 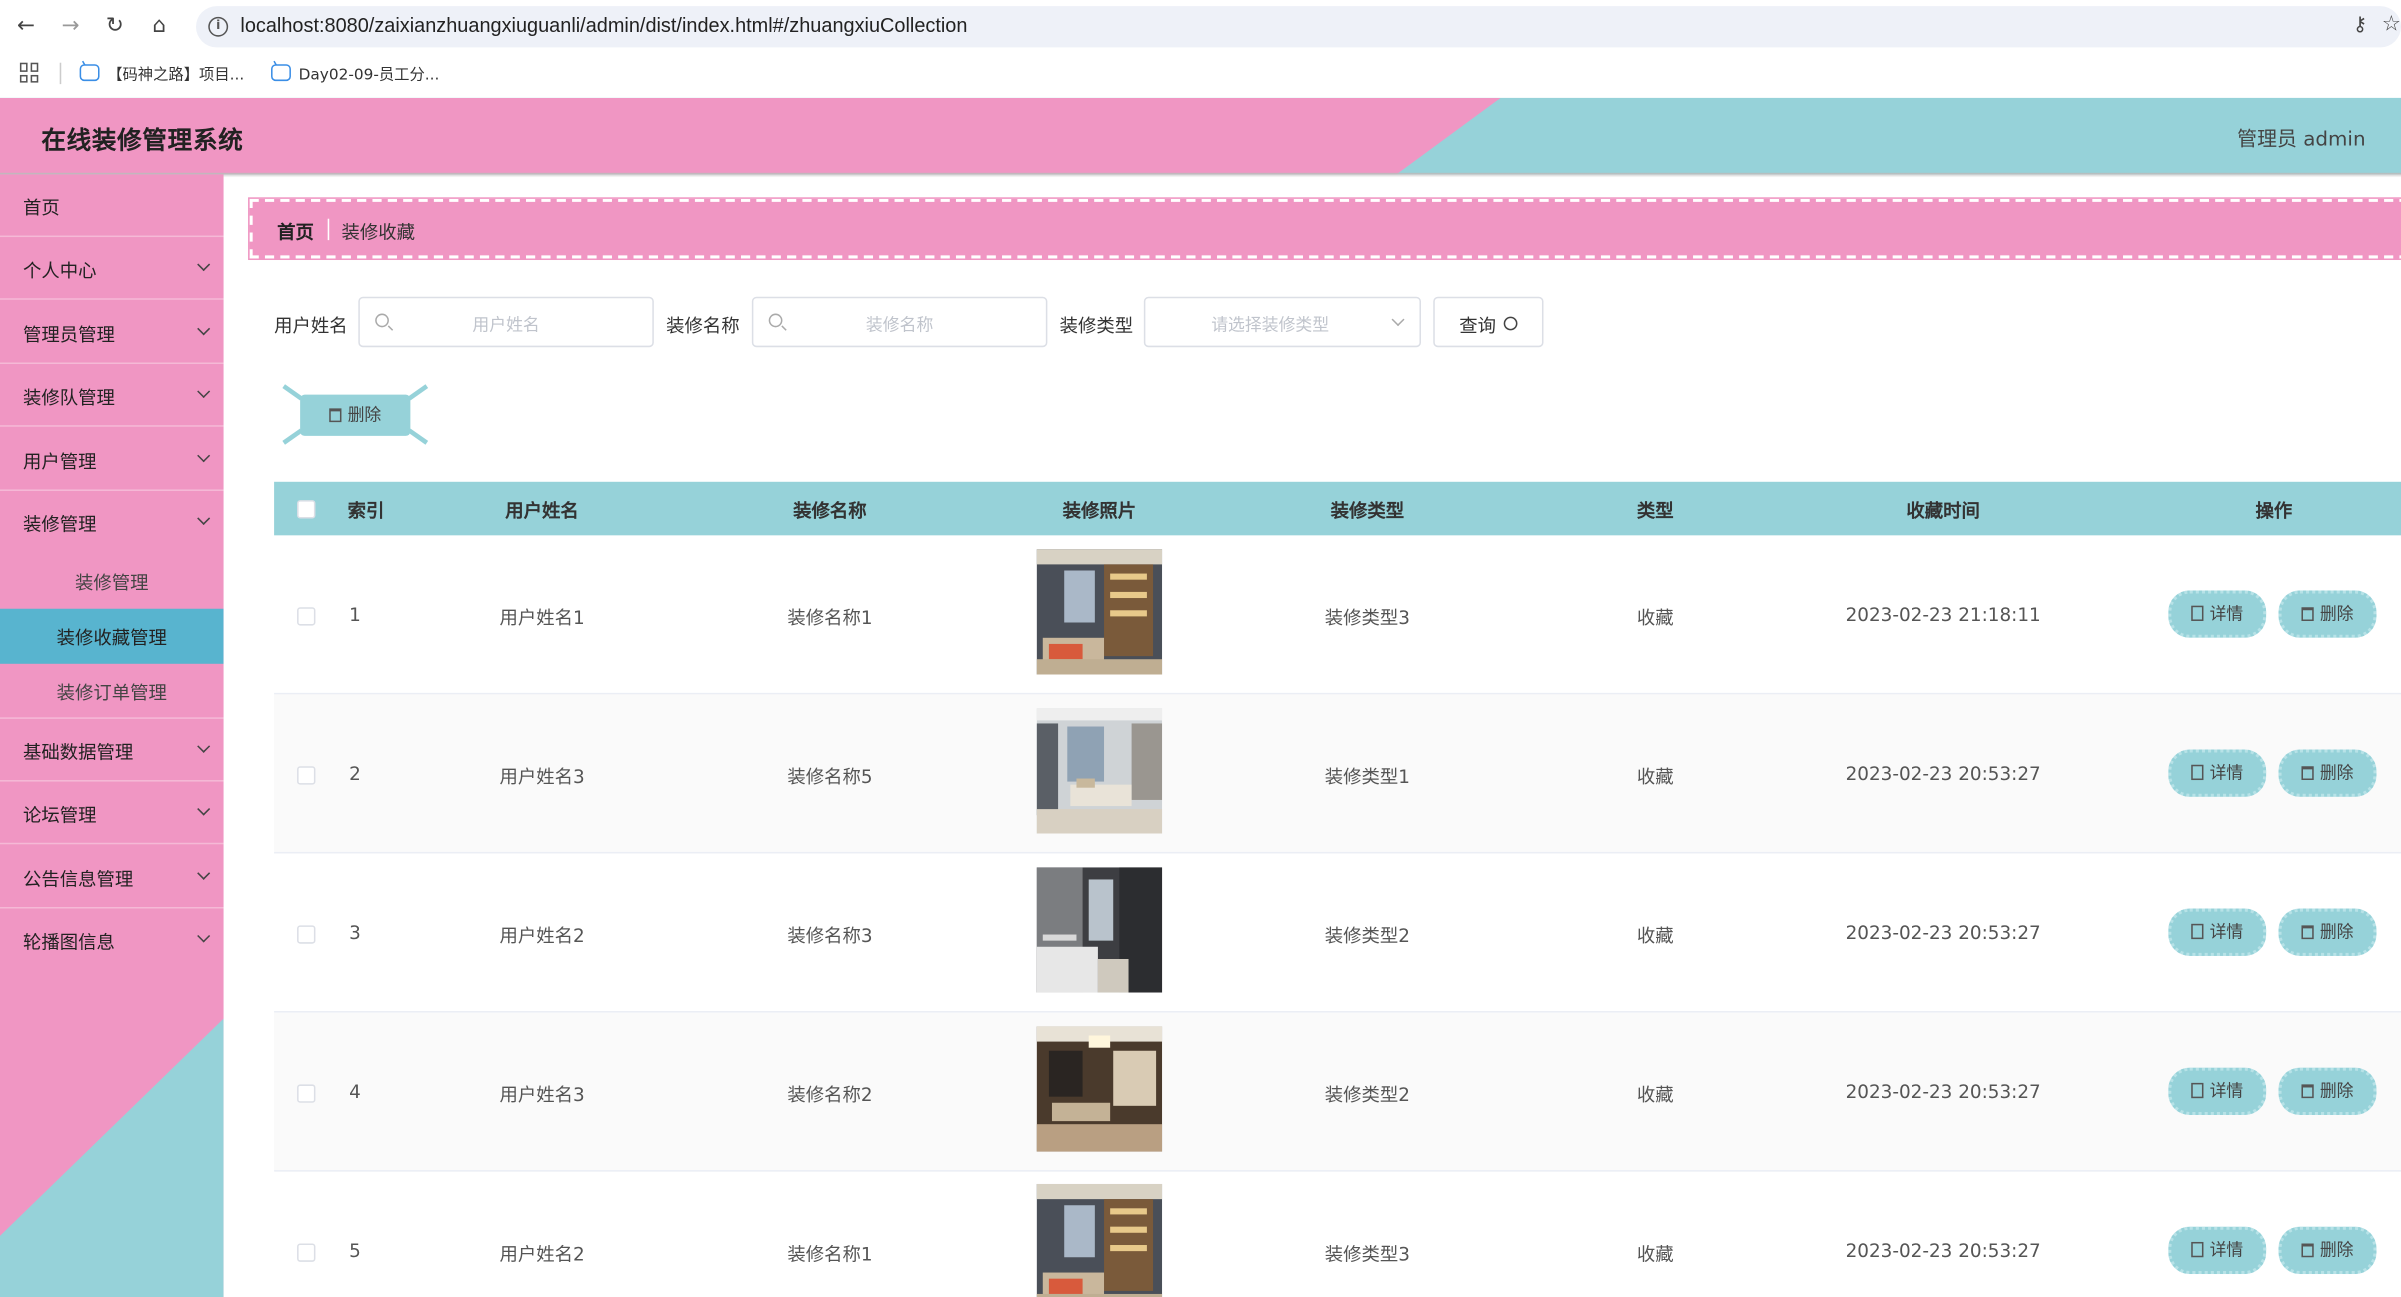 What do you see at coordinates (70, 26) in the screenshot?
I see `forward-icon: →` at bounding box center [70, 26].